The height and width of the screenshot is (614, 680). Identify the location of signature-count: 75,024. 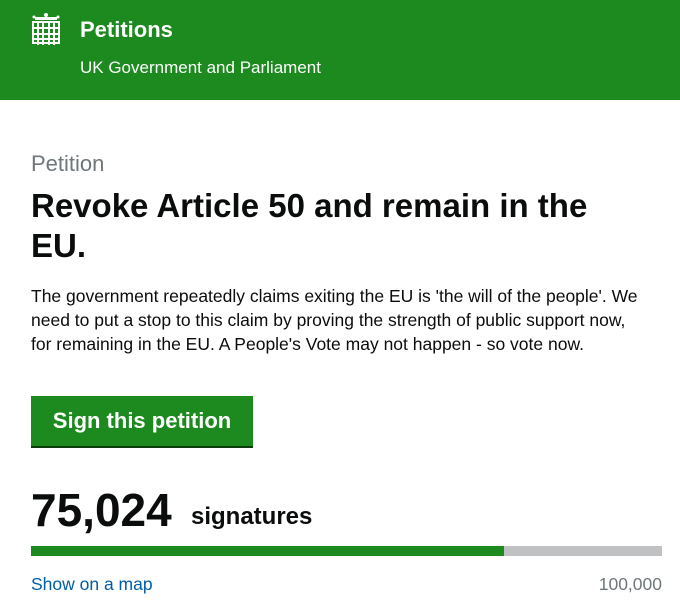
(101, 510).